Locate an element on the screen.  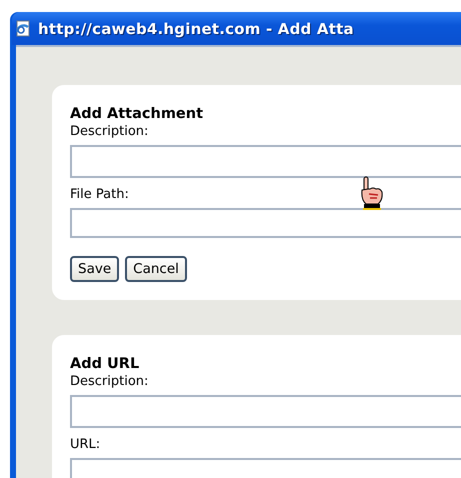
window-title: http://caweb4.hginet.com - Add Atta is located at coordinates (196, 29).